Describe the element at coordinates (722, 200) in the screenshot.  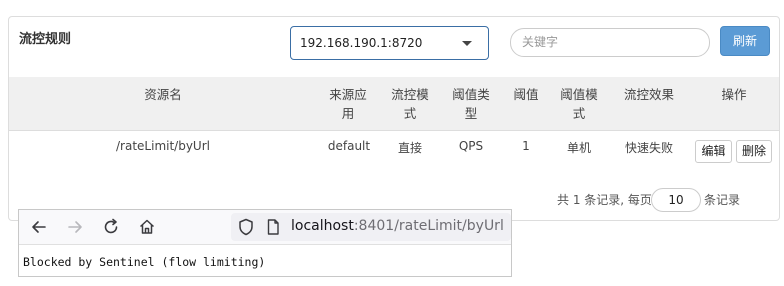
I see `pagination-suffix: 条记录` at that location.